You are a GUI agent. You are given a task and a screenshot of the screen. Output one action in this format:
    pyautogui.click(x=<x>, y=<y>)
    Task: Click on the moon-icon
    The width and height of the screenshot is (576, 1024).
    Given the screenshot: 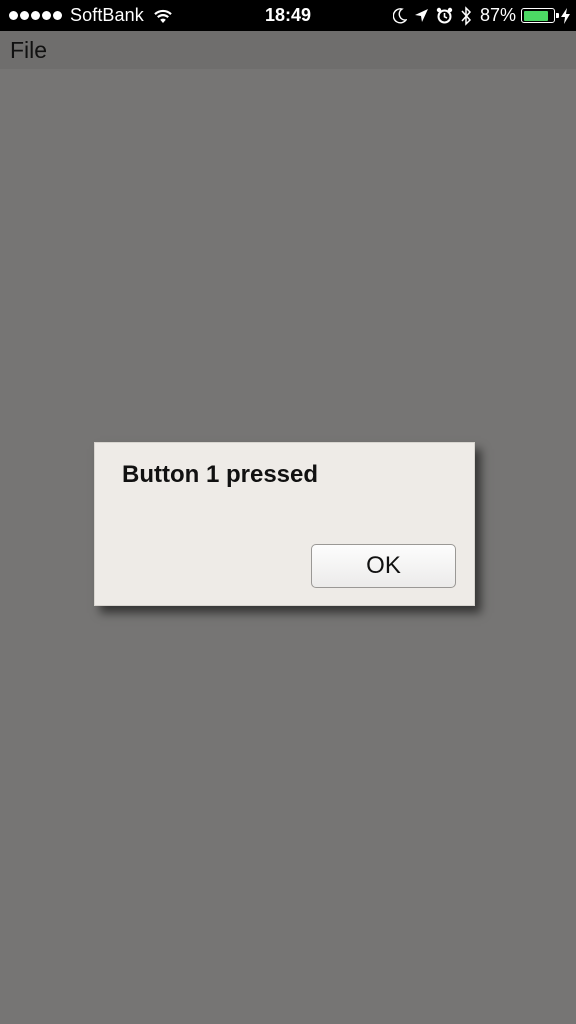 What is the action you would take?
    pyautogui.click(x=399, y=15)
    